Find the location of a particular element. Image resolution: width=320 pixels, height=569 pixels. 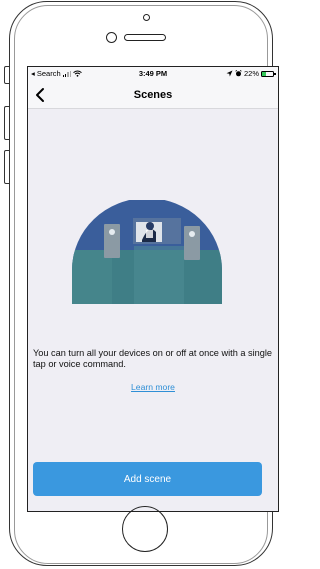

status-right: 22% is located at coordinates (251, 73).